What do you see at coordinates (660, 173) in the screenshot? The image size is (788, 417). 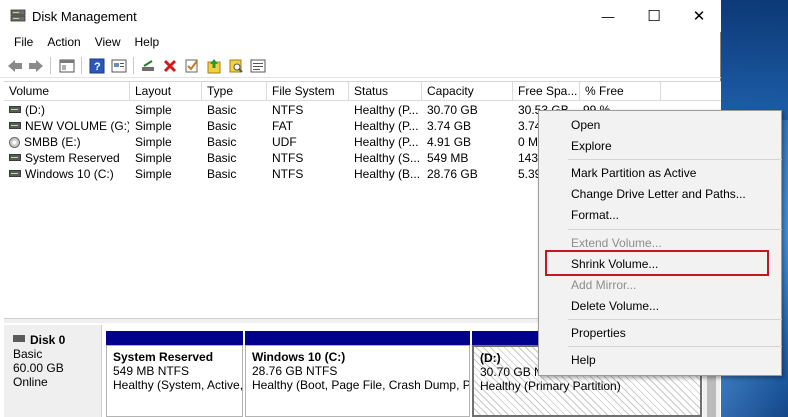 I see `menu-item-mark-active: Mark Partition as Active` at bounding box center [660, 173].